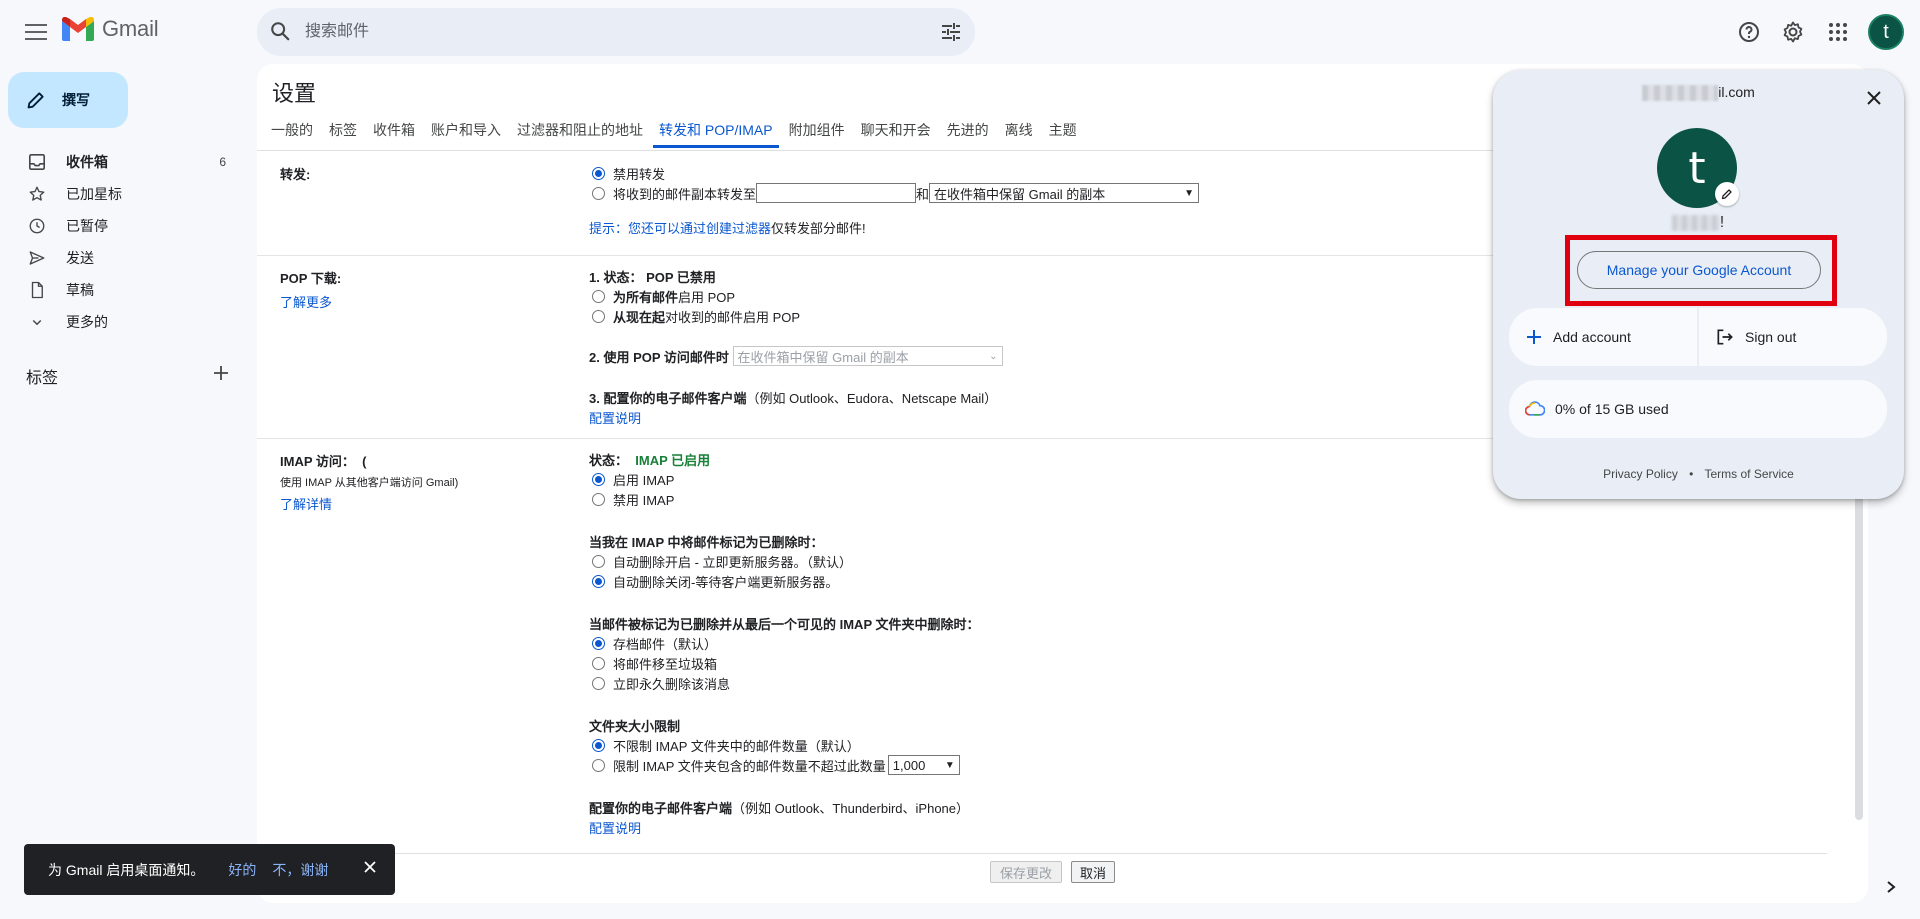 The height and width of the screenshot is (919, 1920). What do you see at coordinates (76, 100) in the screenshot?
I see `compose-label: 撰写` at bounding box center [76, 100].